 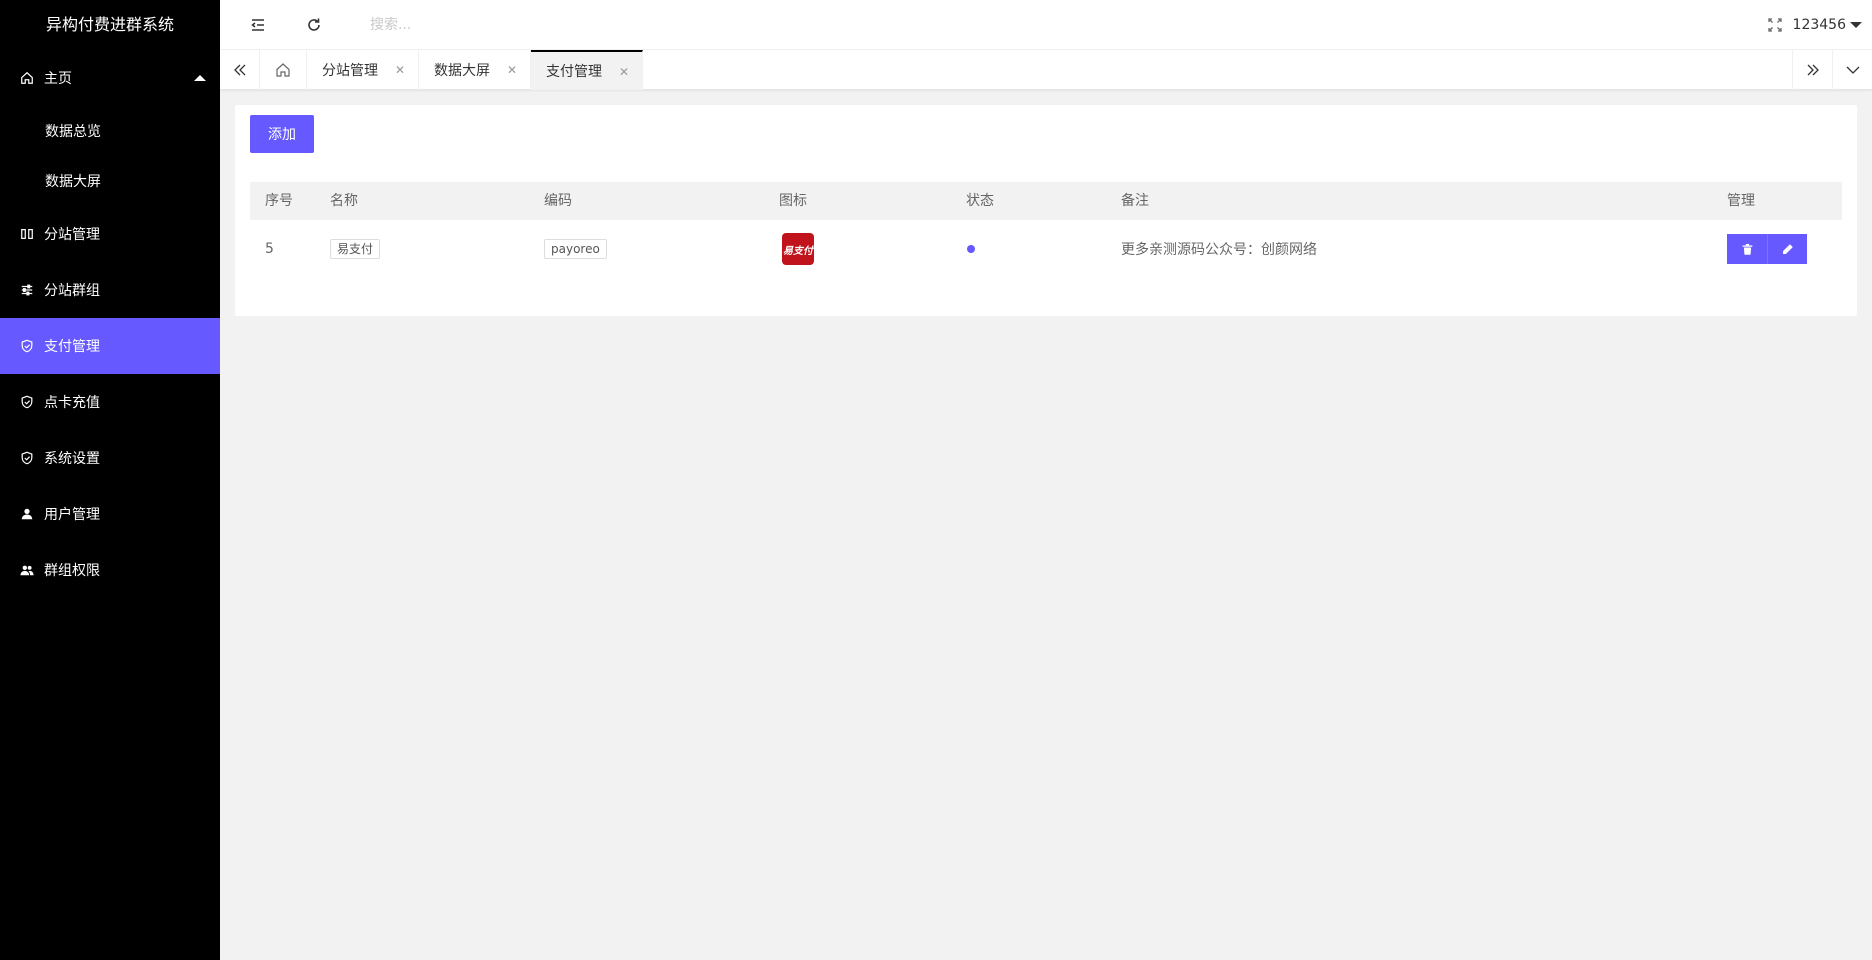 I want to click on sidebar-subitem-overview: 数据总览, so click(x=110, y=131).